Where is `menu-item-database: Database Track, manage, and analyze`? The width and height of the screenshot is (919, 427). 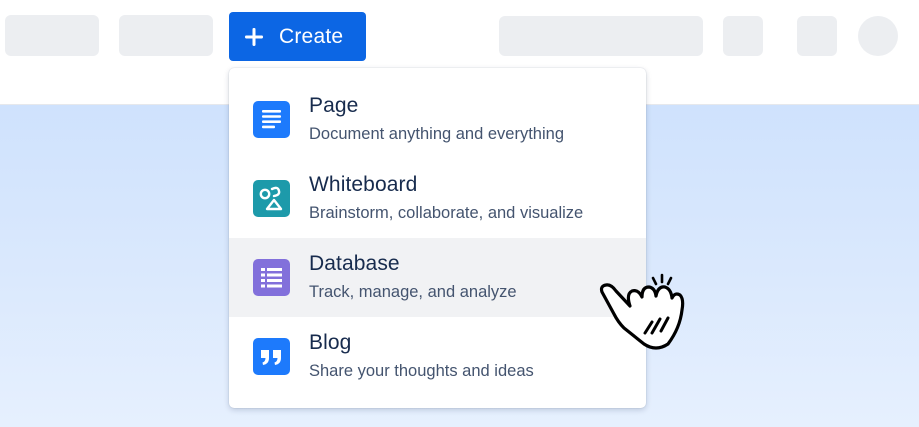 menu-item-database: Database Track, manage, and analyze is located at coordinates (437, 277).